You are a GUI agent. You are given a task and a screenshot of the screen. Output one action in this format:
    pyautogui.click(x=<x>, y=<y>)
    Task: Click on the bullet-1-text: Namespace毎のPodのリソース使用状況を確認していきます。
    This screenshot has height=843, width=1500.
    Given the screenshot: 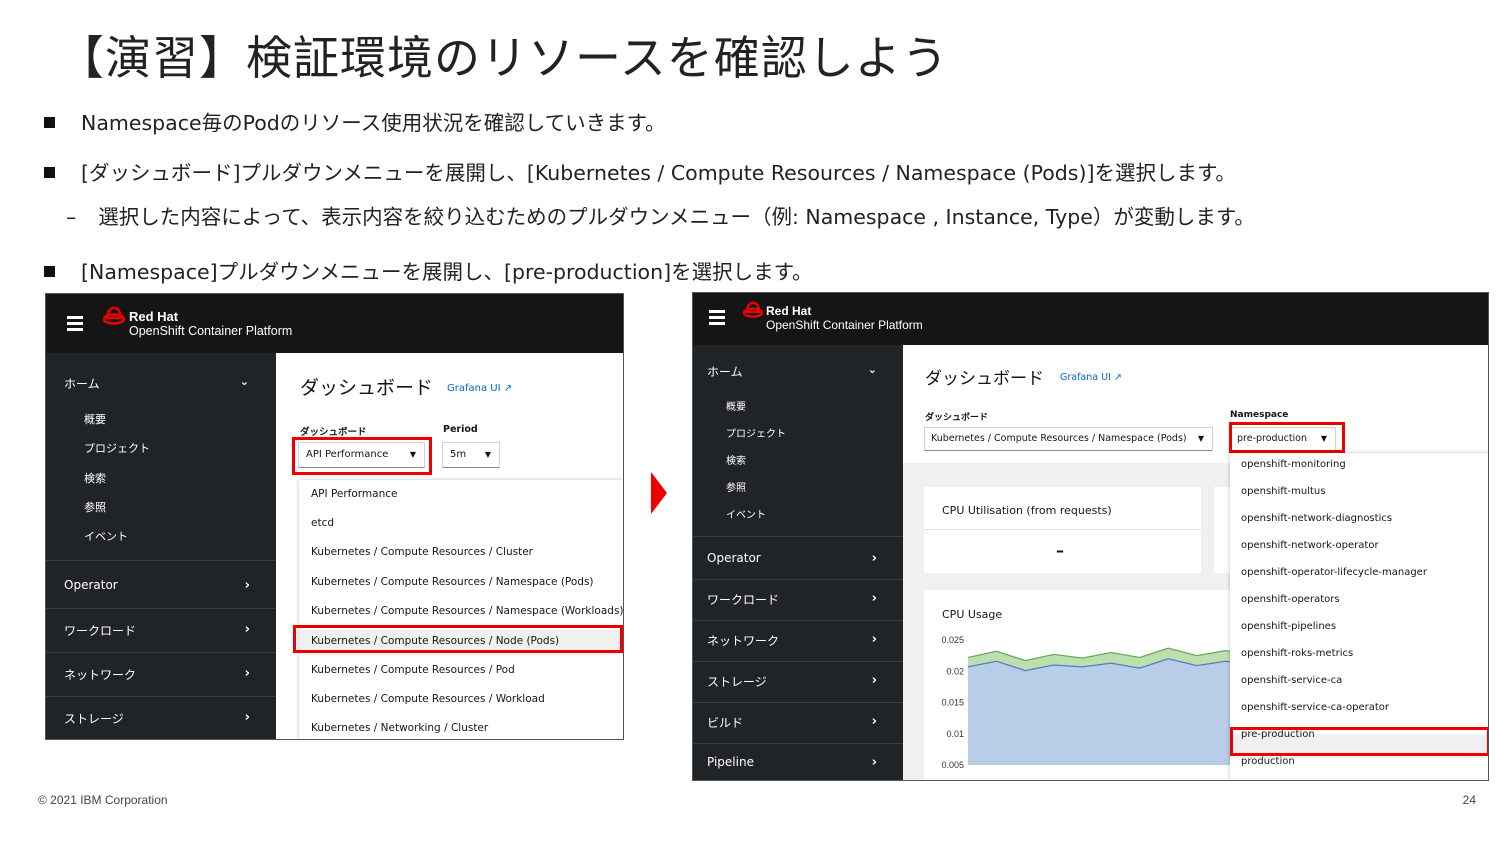 What is the action you would take?
    pyautogui.click(x=373, y=123)
    